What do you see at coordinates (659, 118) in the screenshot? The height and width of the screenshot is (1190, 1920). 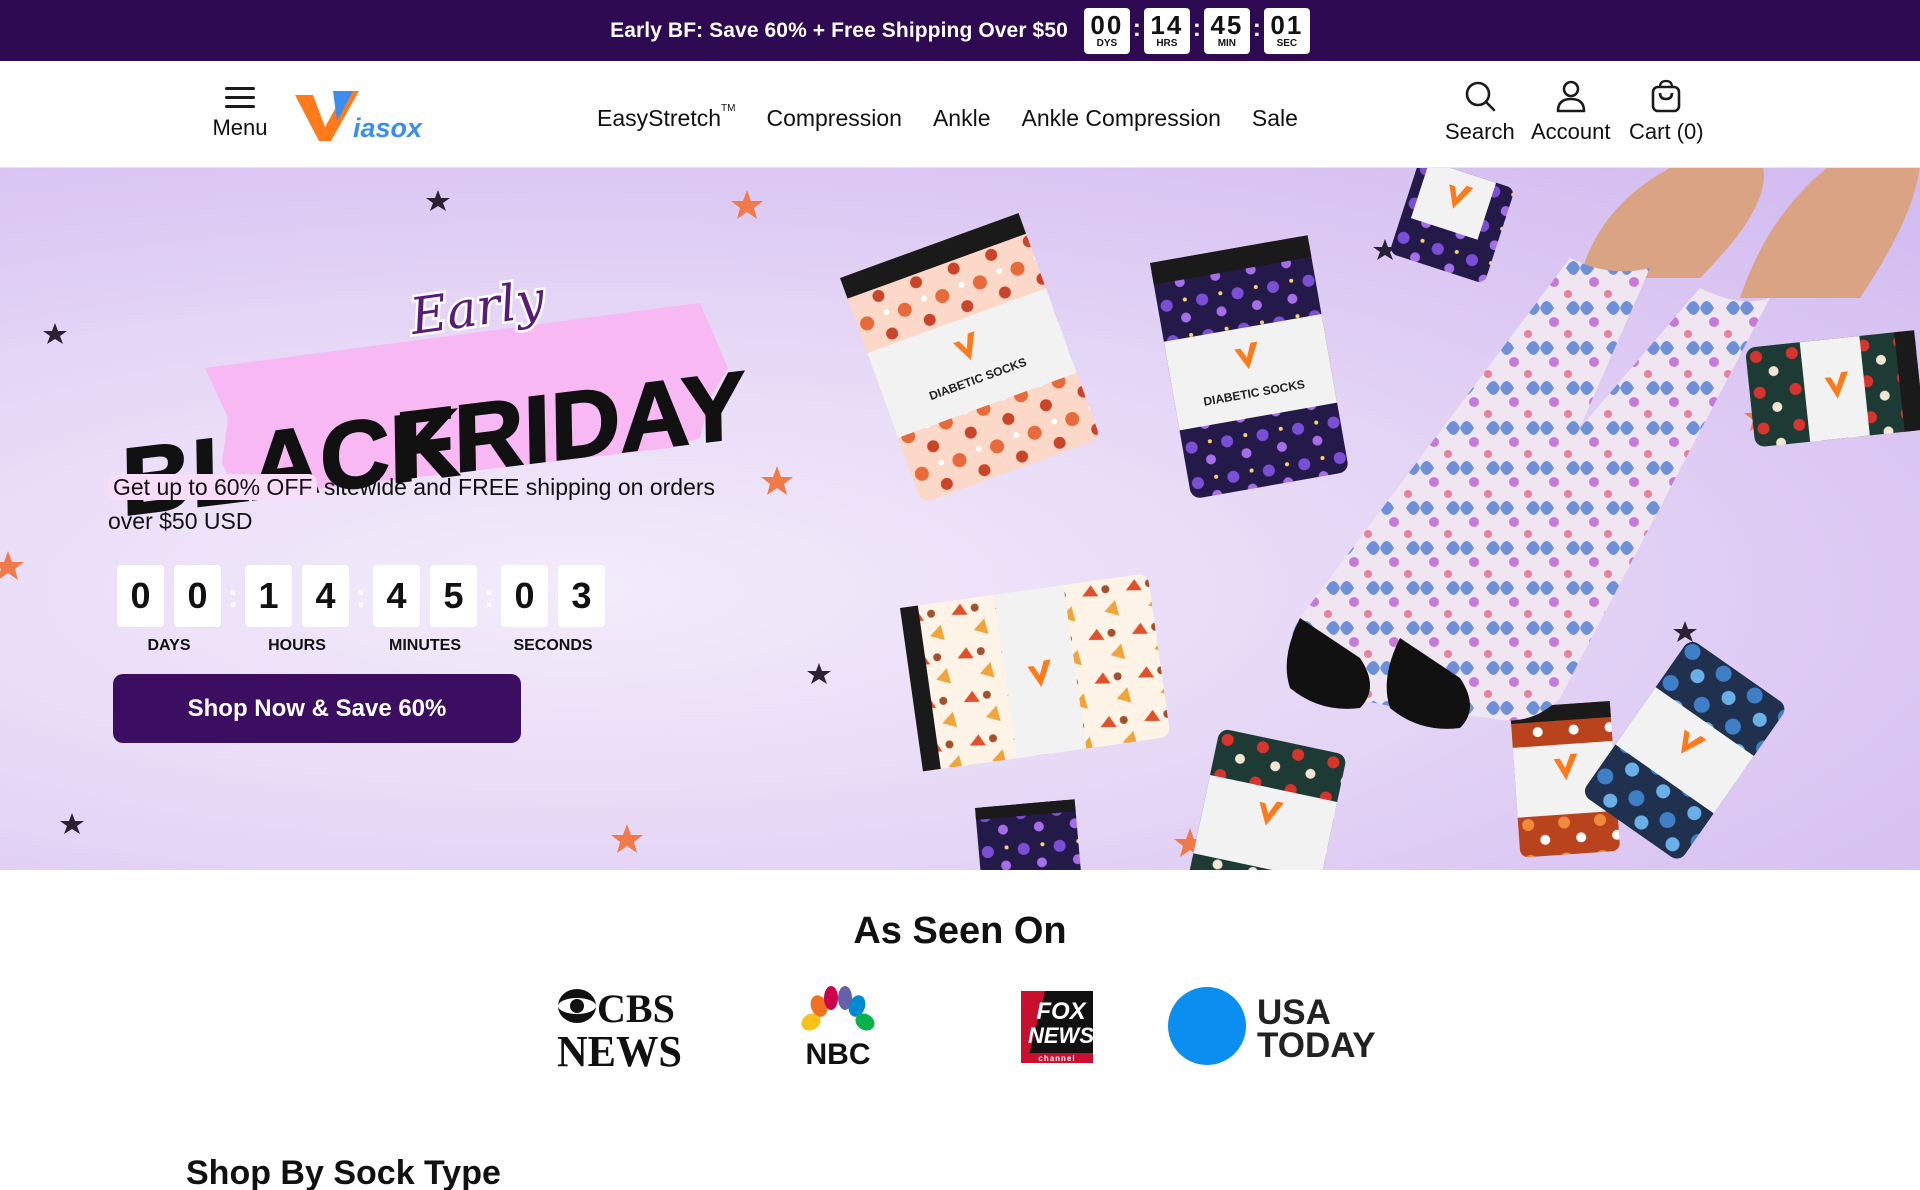 I see `nav-easystretch-label: EasyStretch` at bounding box center [659, 118].